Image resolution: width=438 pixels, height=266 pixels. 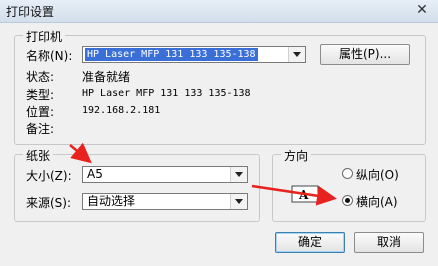 What do you see at coordinates (347, 173) in the screenshot?
I see `portrait-radio` at bounding box center [347, 173].